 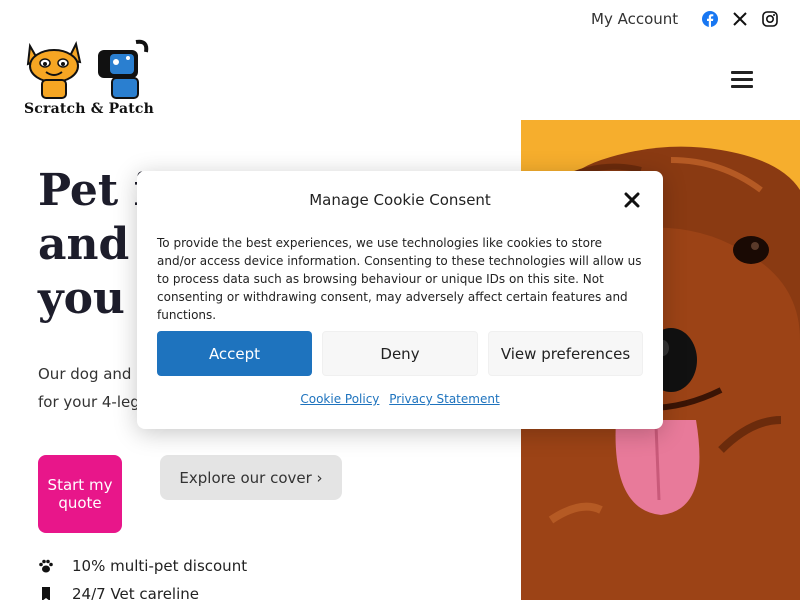 What do you see at coordinates (634, 19) in the screenshot?
I see `my-account-link: My Account` at bounding box center [634, 19].